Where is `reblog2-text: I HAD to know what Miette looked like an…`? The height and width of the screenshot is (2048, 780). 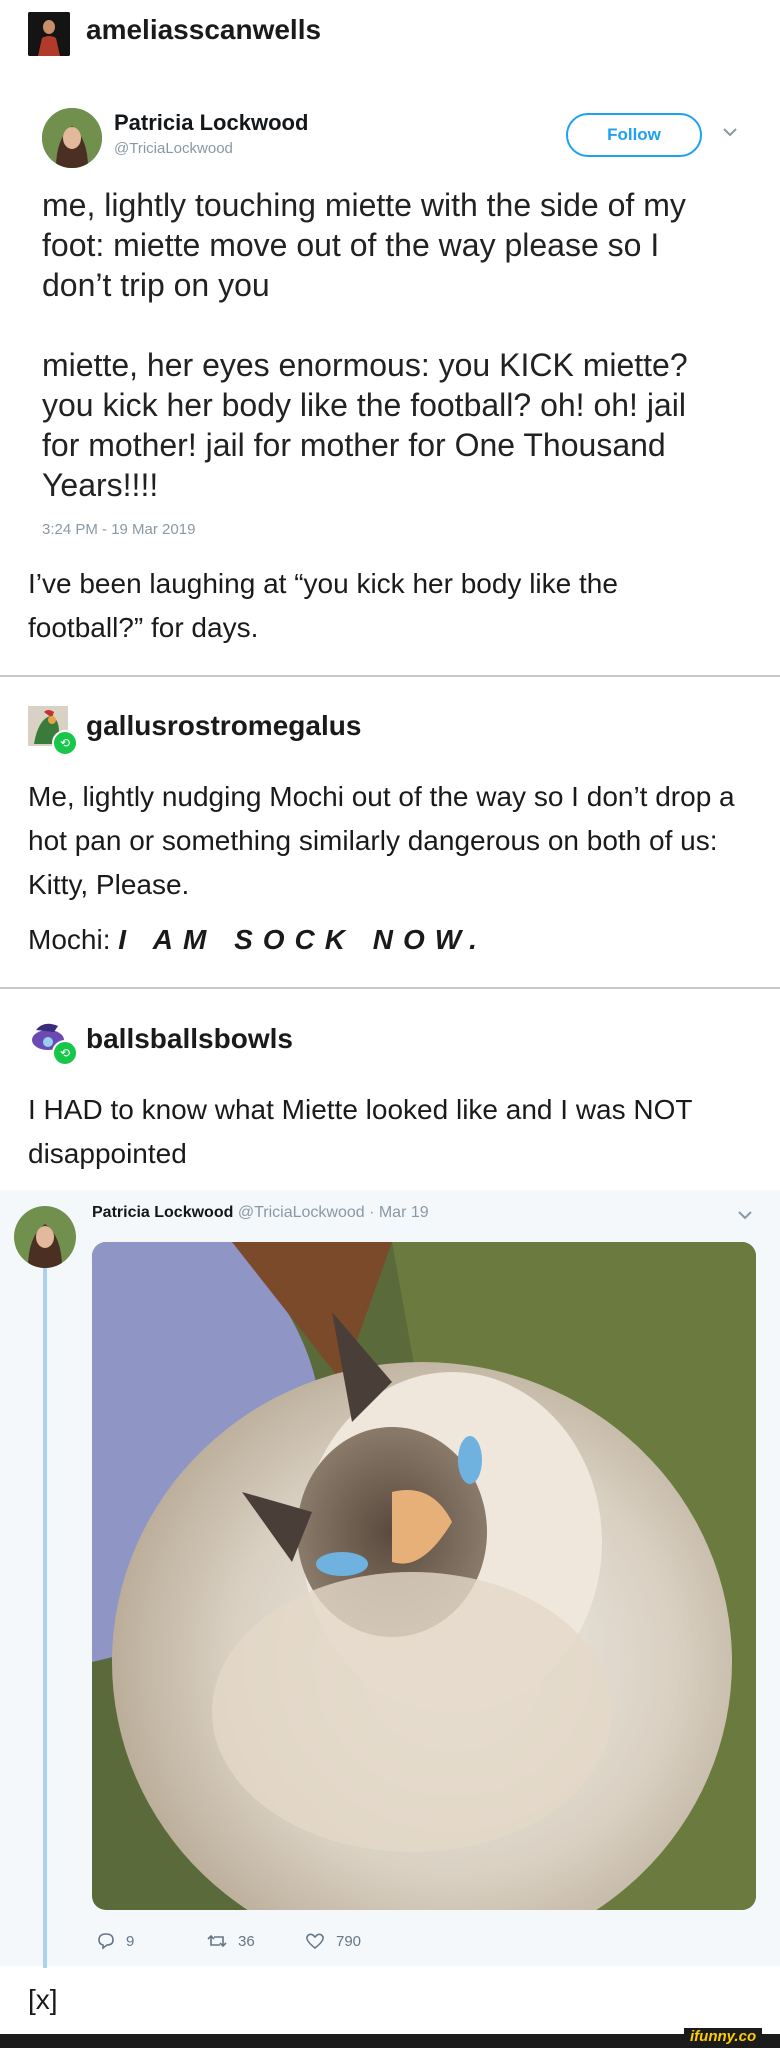 reblog2-text: I HAD to know what Miette looked like an… is located at coordinates (360, 1131).